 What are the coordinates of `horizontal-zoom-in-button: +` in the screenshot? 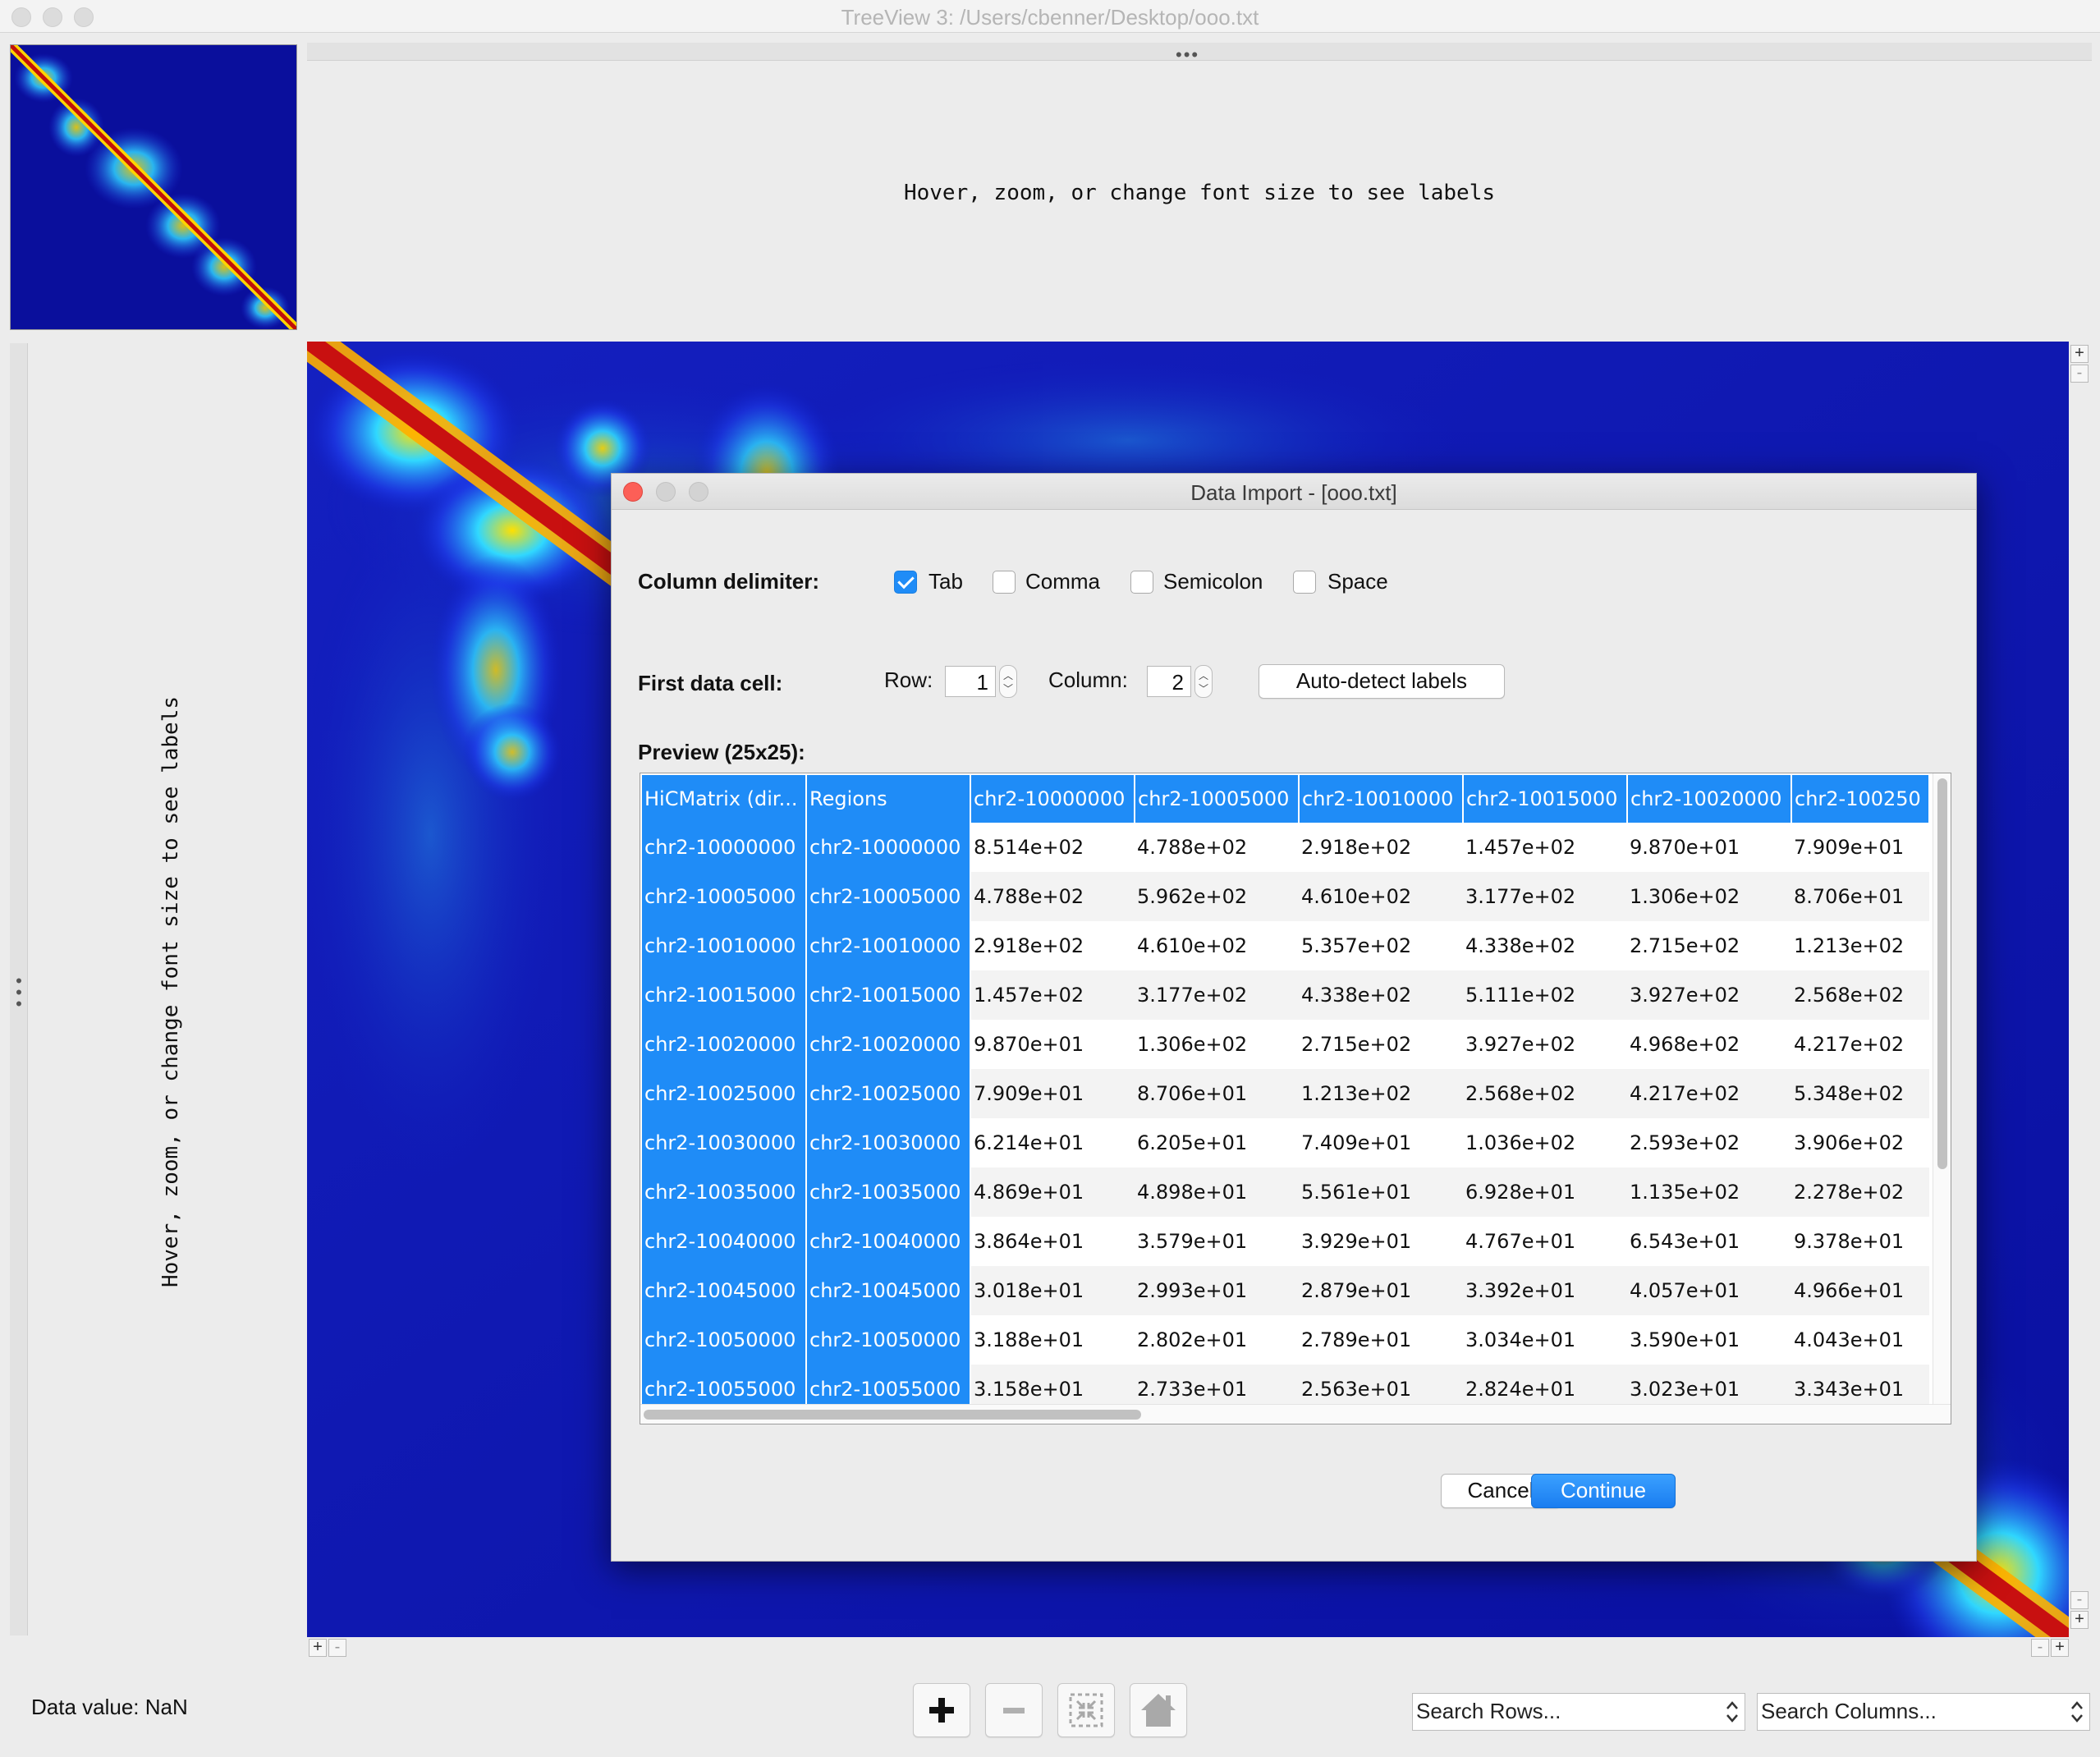 It's located at (318, 1648).